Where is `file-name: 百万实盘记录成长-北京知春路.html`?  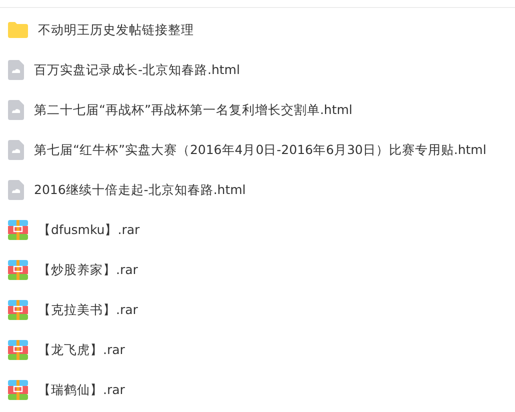
file-name: 百万实盘记录成长-北京知春路.html is located at coordinates (137, 70).